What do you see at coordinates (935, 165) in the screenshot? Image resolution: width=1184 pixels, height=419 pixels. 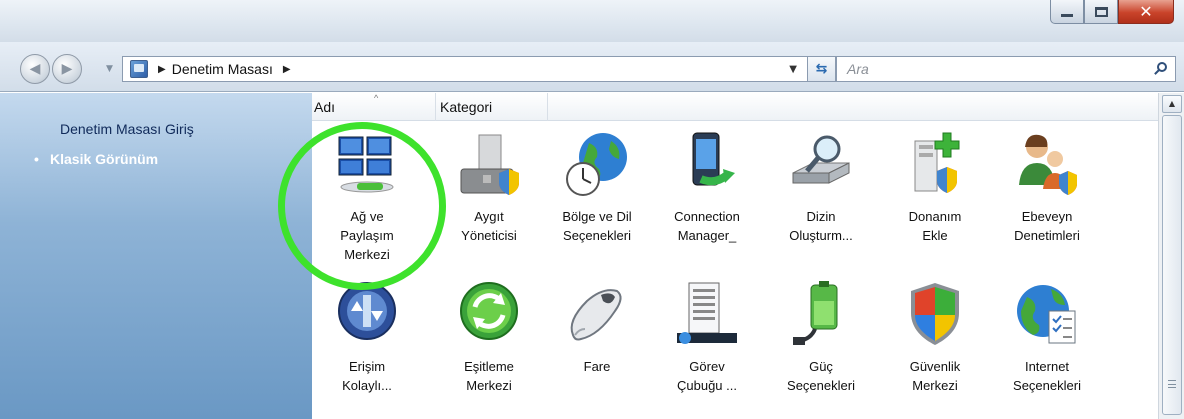 I see `add-hardware-icon` at bounding box center [935, 165].